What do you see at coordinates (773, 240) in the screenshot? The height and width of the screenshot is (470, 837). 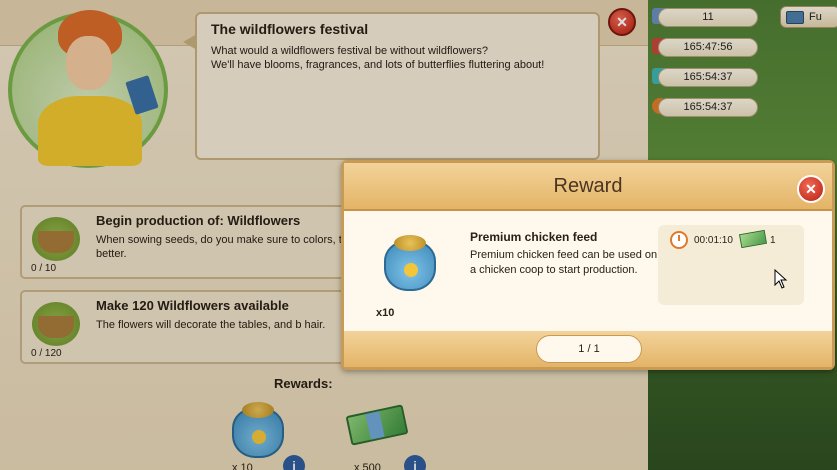 I see `production-cost: 1` at bounding box center [773, 240].